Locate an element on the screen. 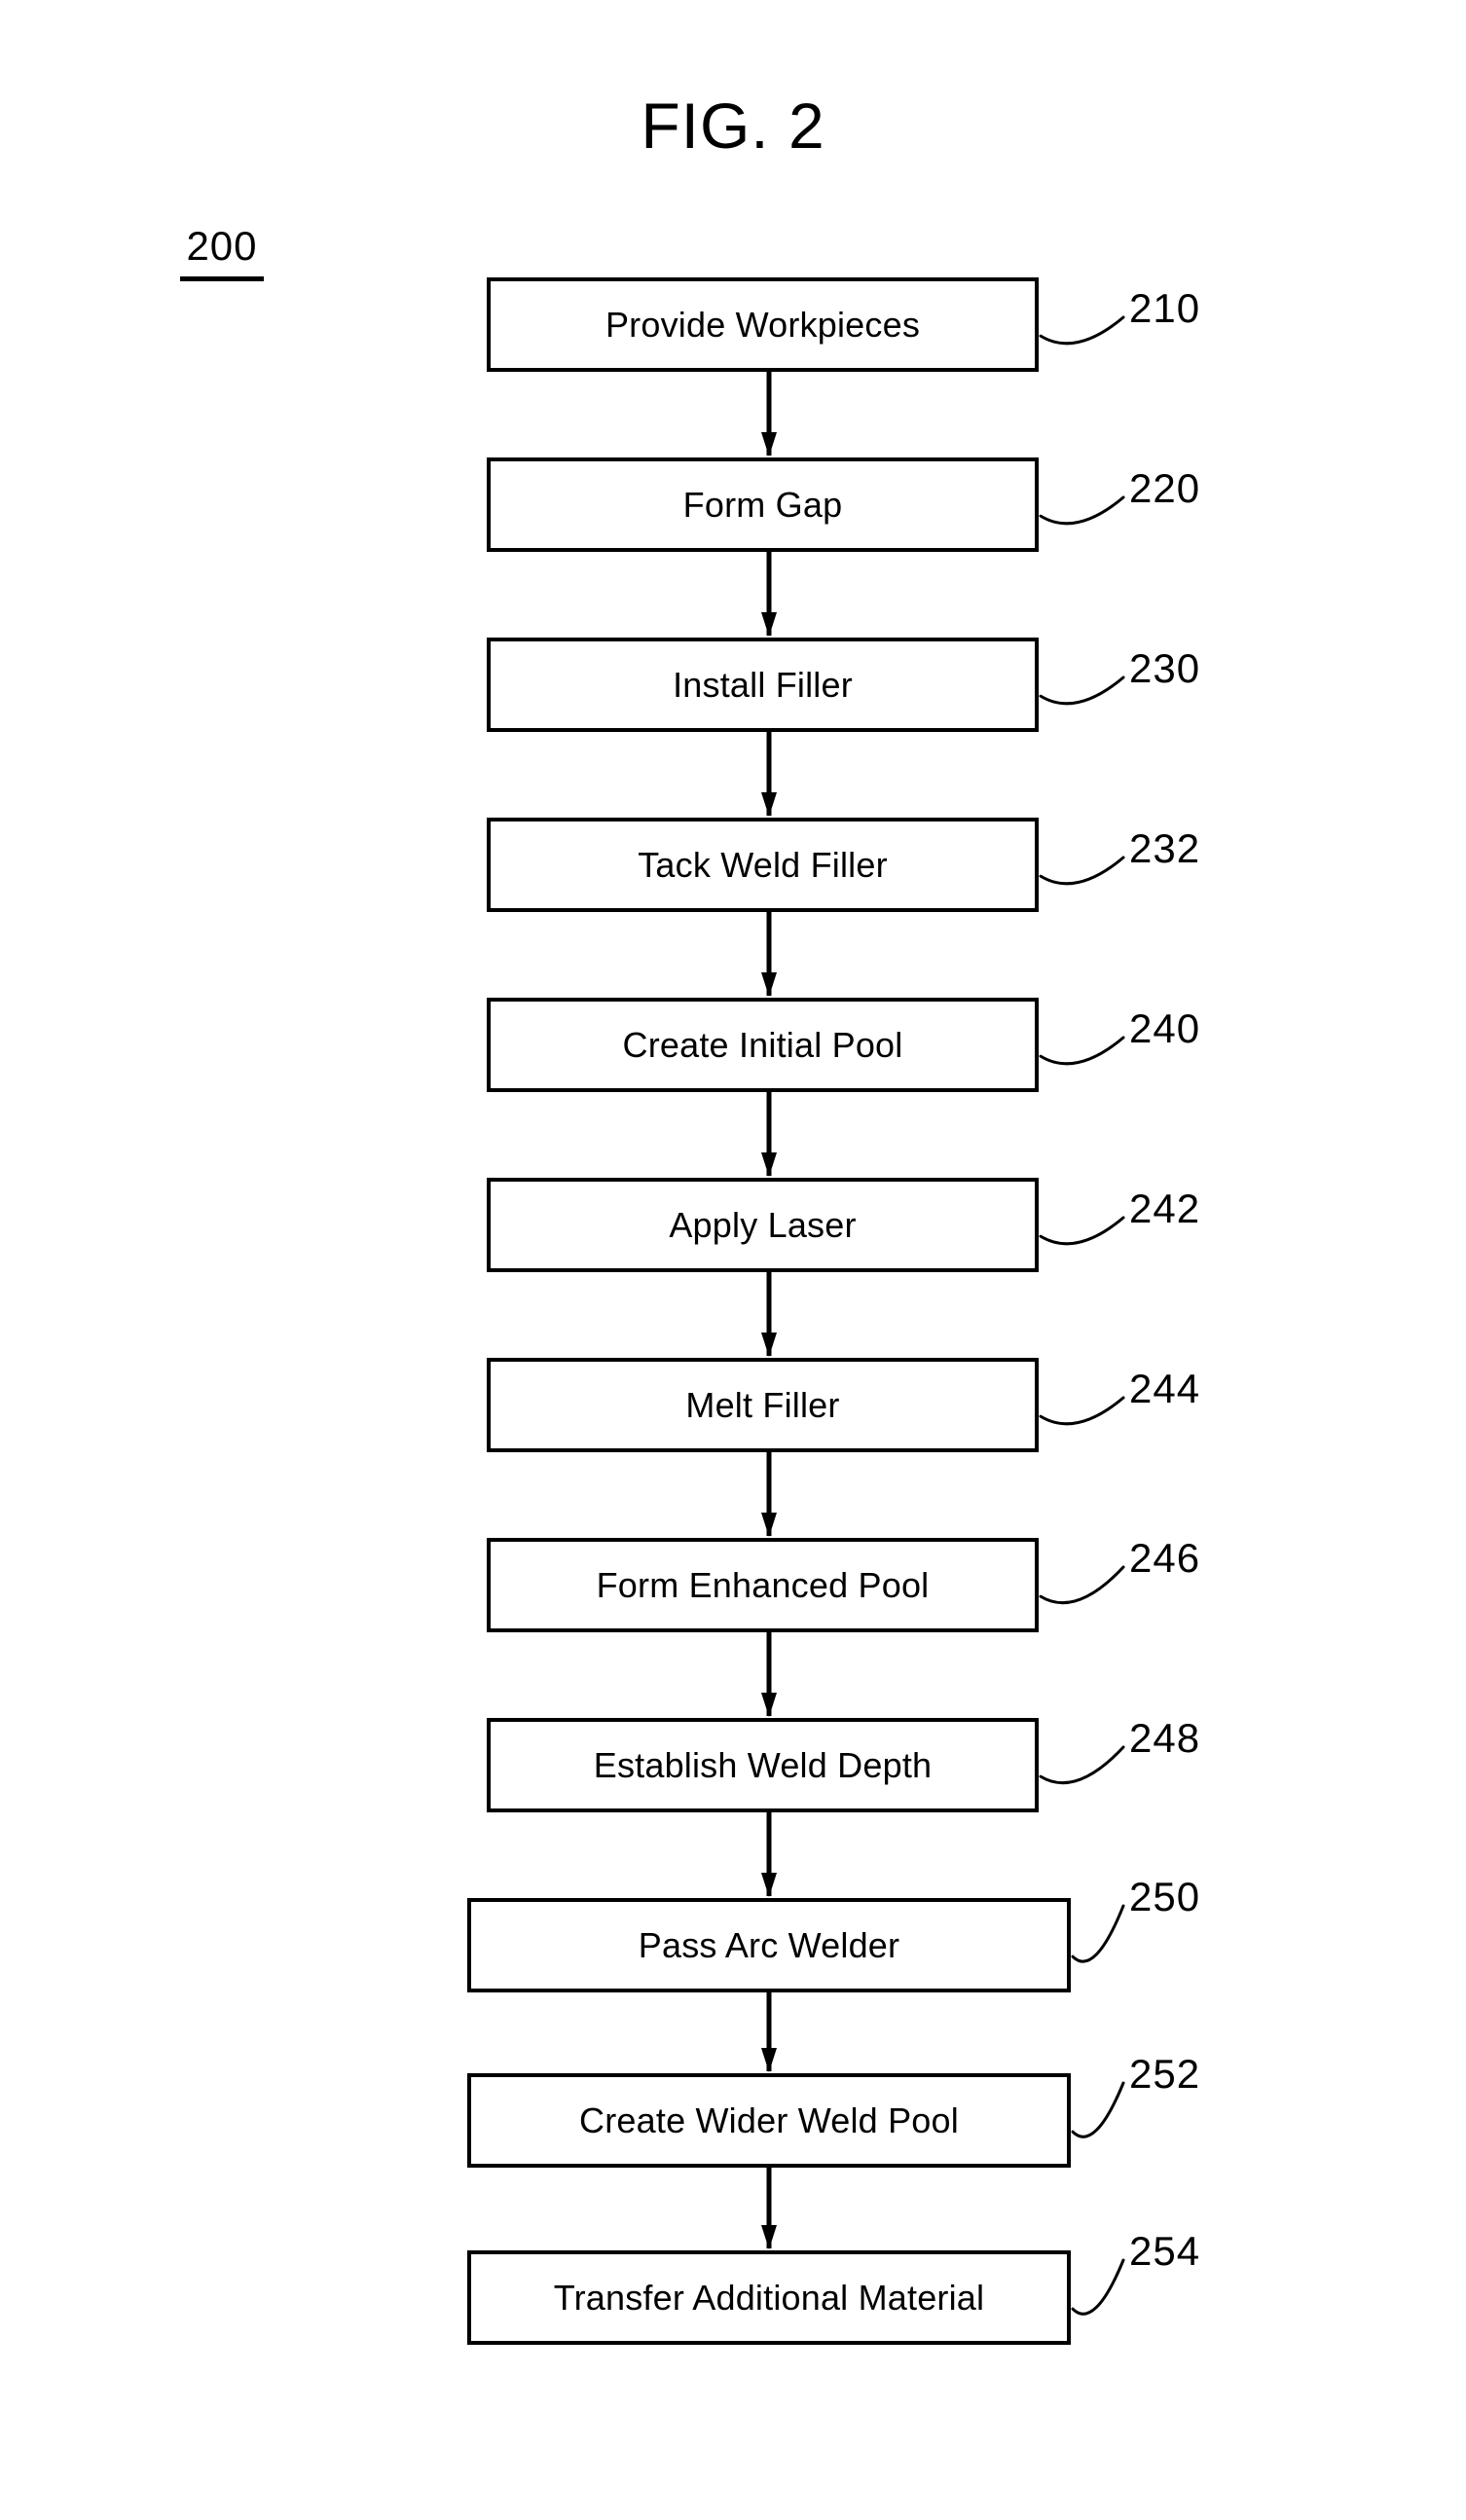 The width and height of the screenshot is (1466, 2520). flow-box-252: Create Wider Weld Pool is located at coordinates (769, 2120).